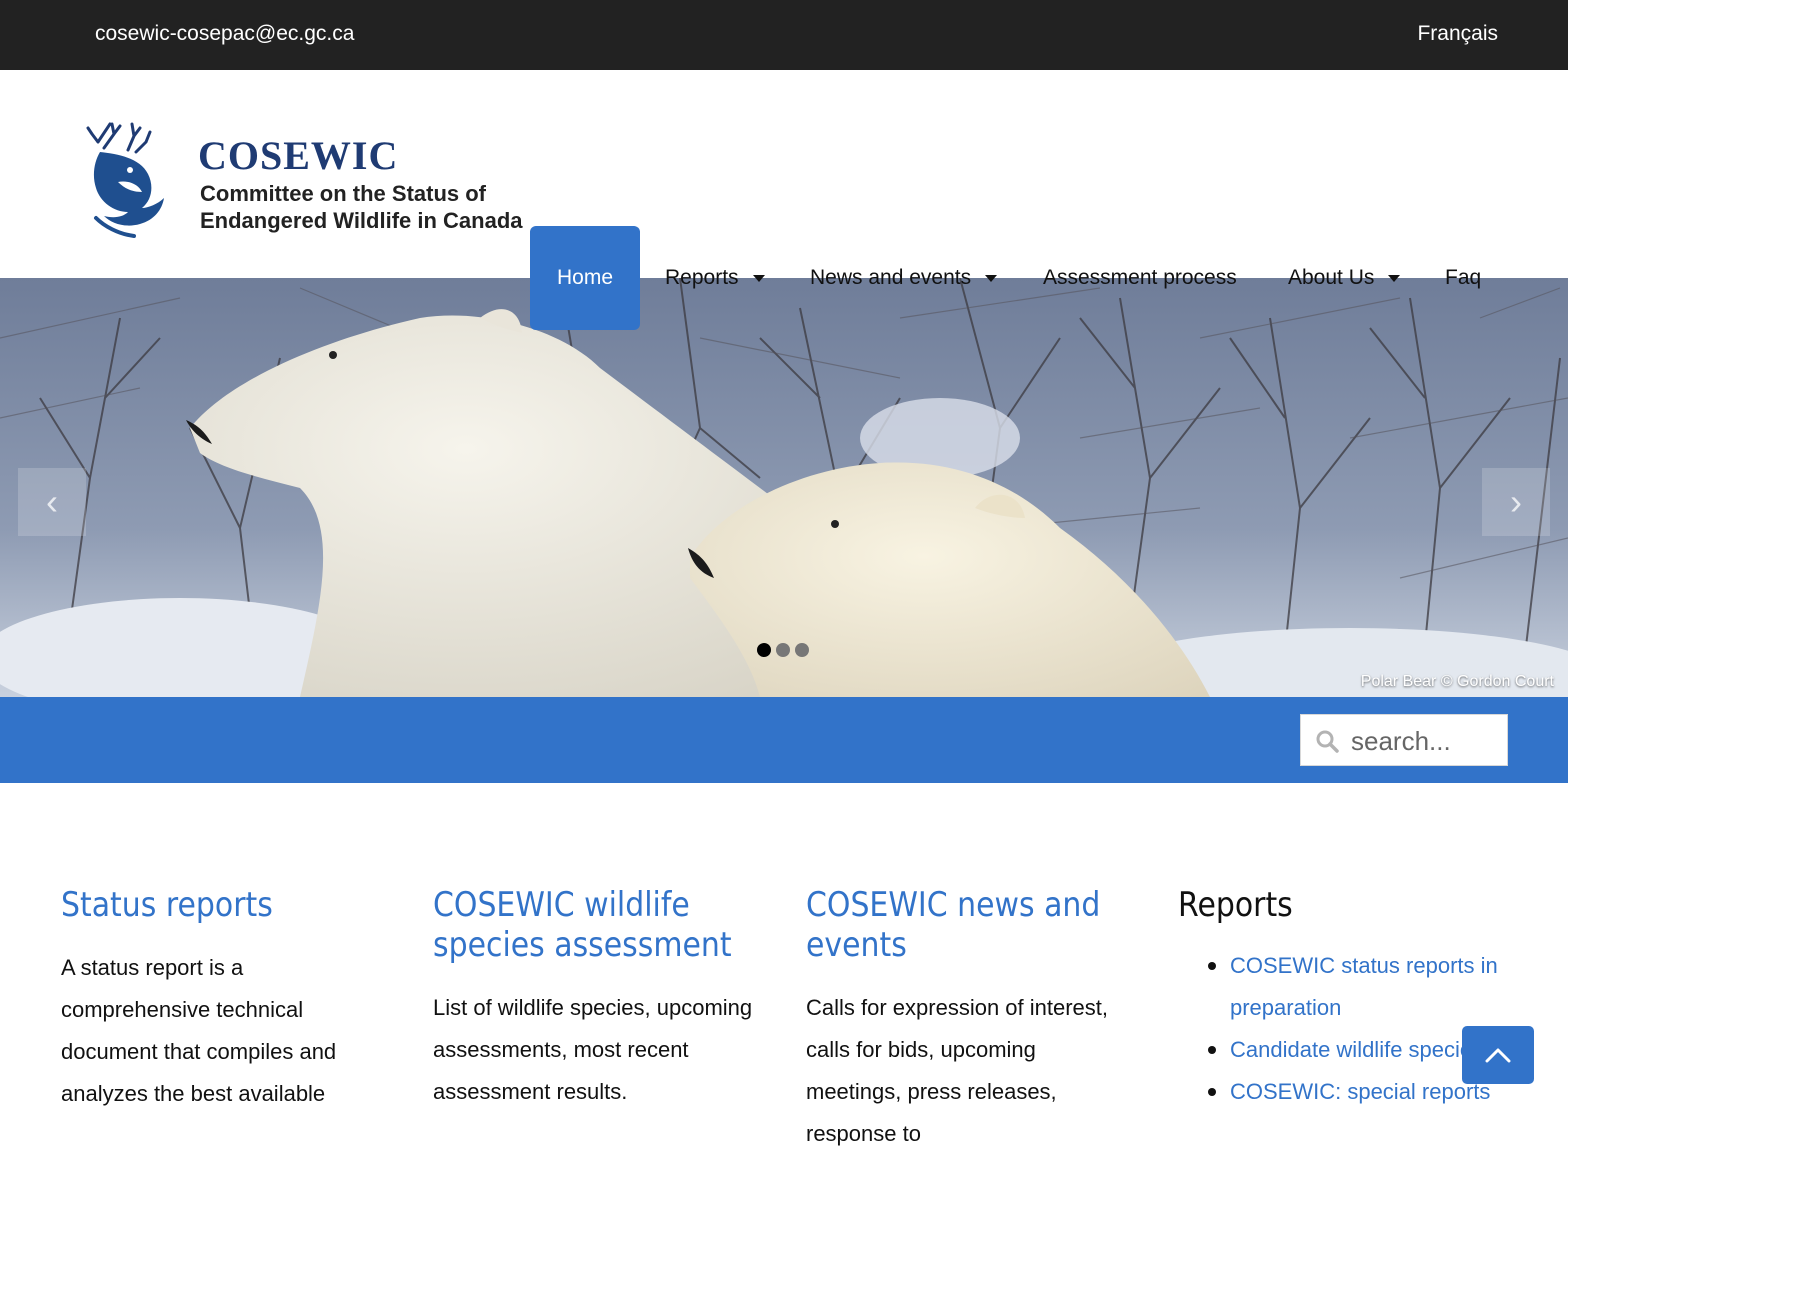 The image size is (1816, 1296). What do you see at coordinates (224, 34) in the screenshot?
I see `contact-email-link: cosewic-cosepac@ec.gc.ca` at bounding box center [224, 34].